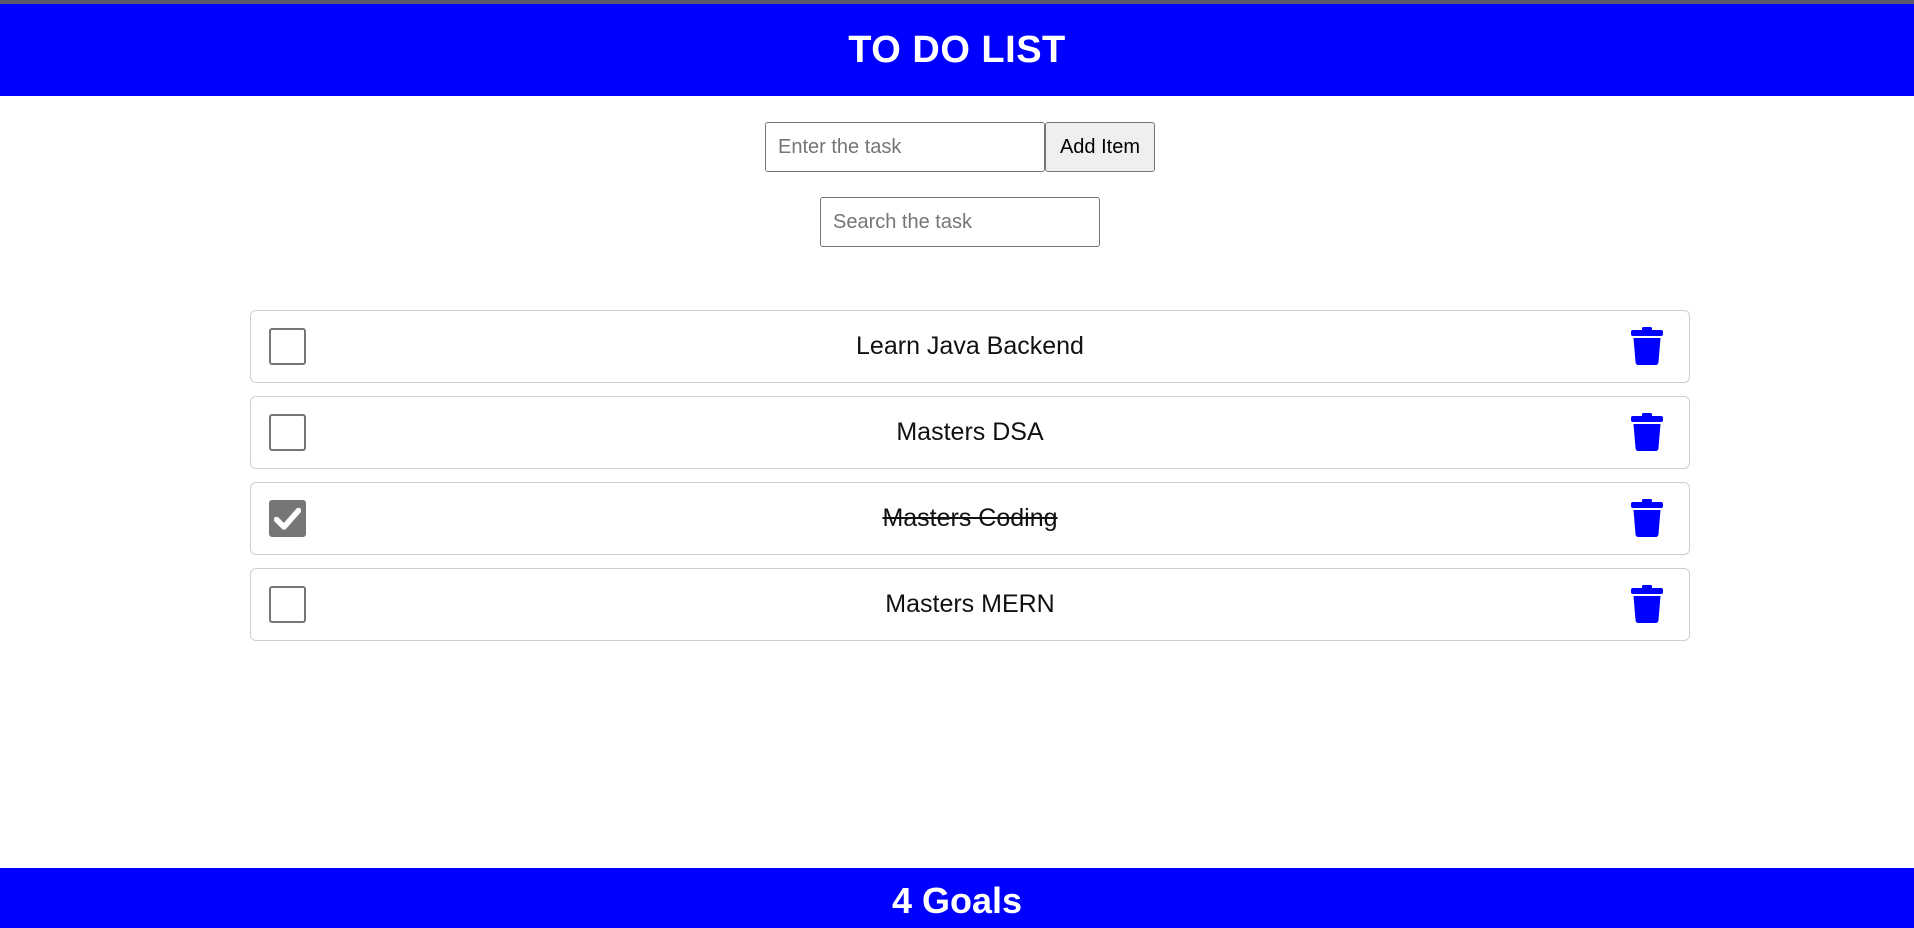 Image resolution: width=1914 pixels, height=928 pixels. I want to click on task-label: Masters Coding, so click(970, 518).